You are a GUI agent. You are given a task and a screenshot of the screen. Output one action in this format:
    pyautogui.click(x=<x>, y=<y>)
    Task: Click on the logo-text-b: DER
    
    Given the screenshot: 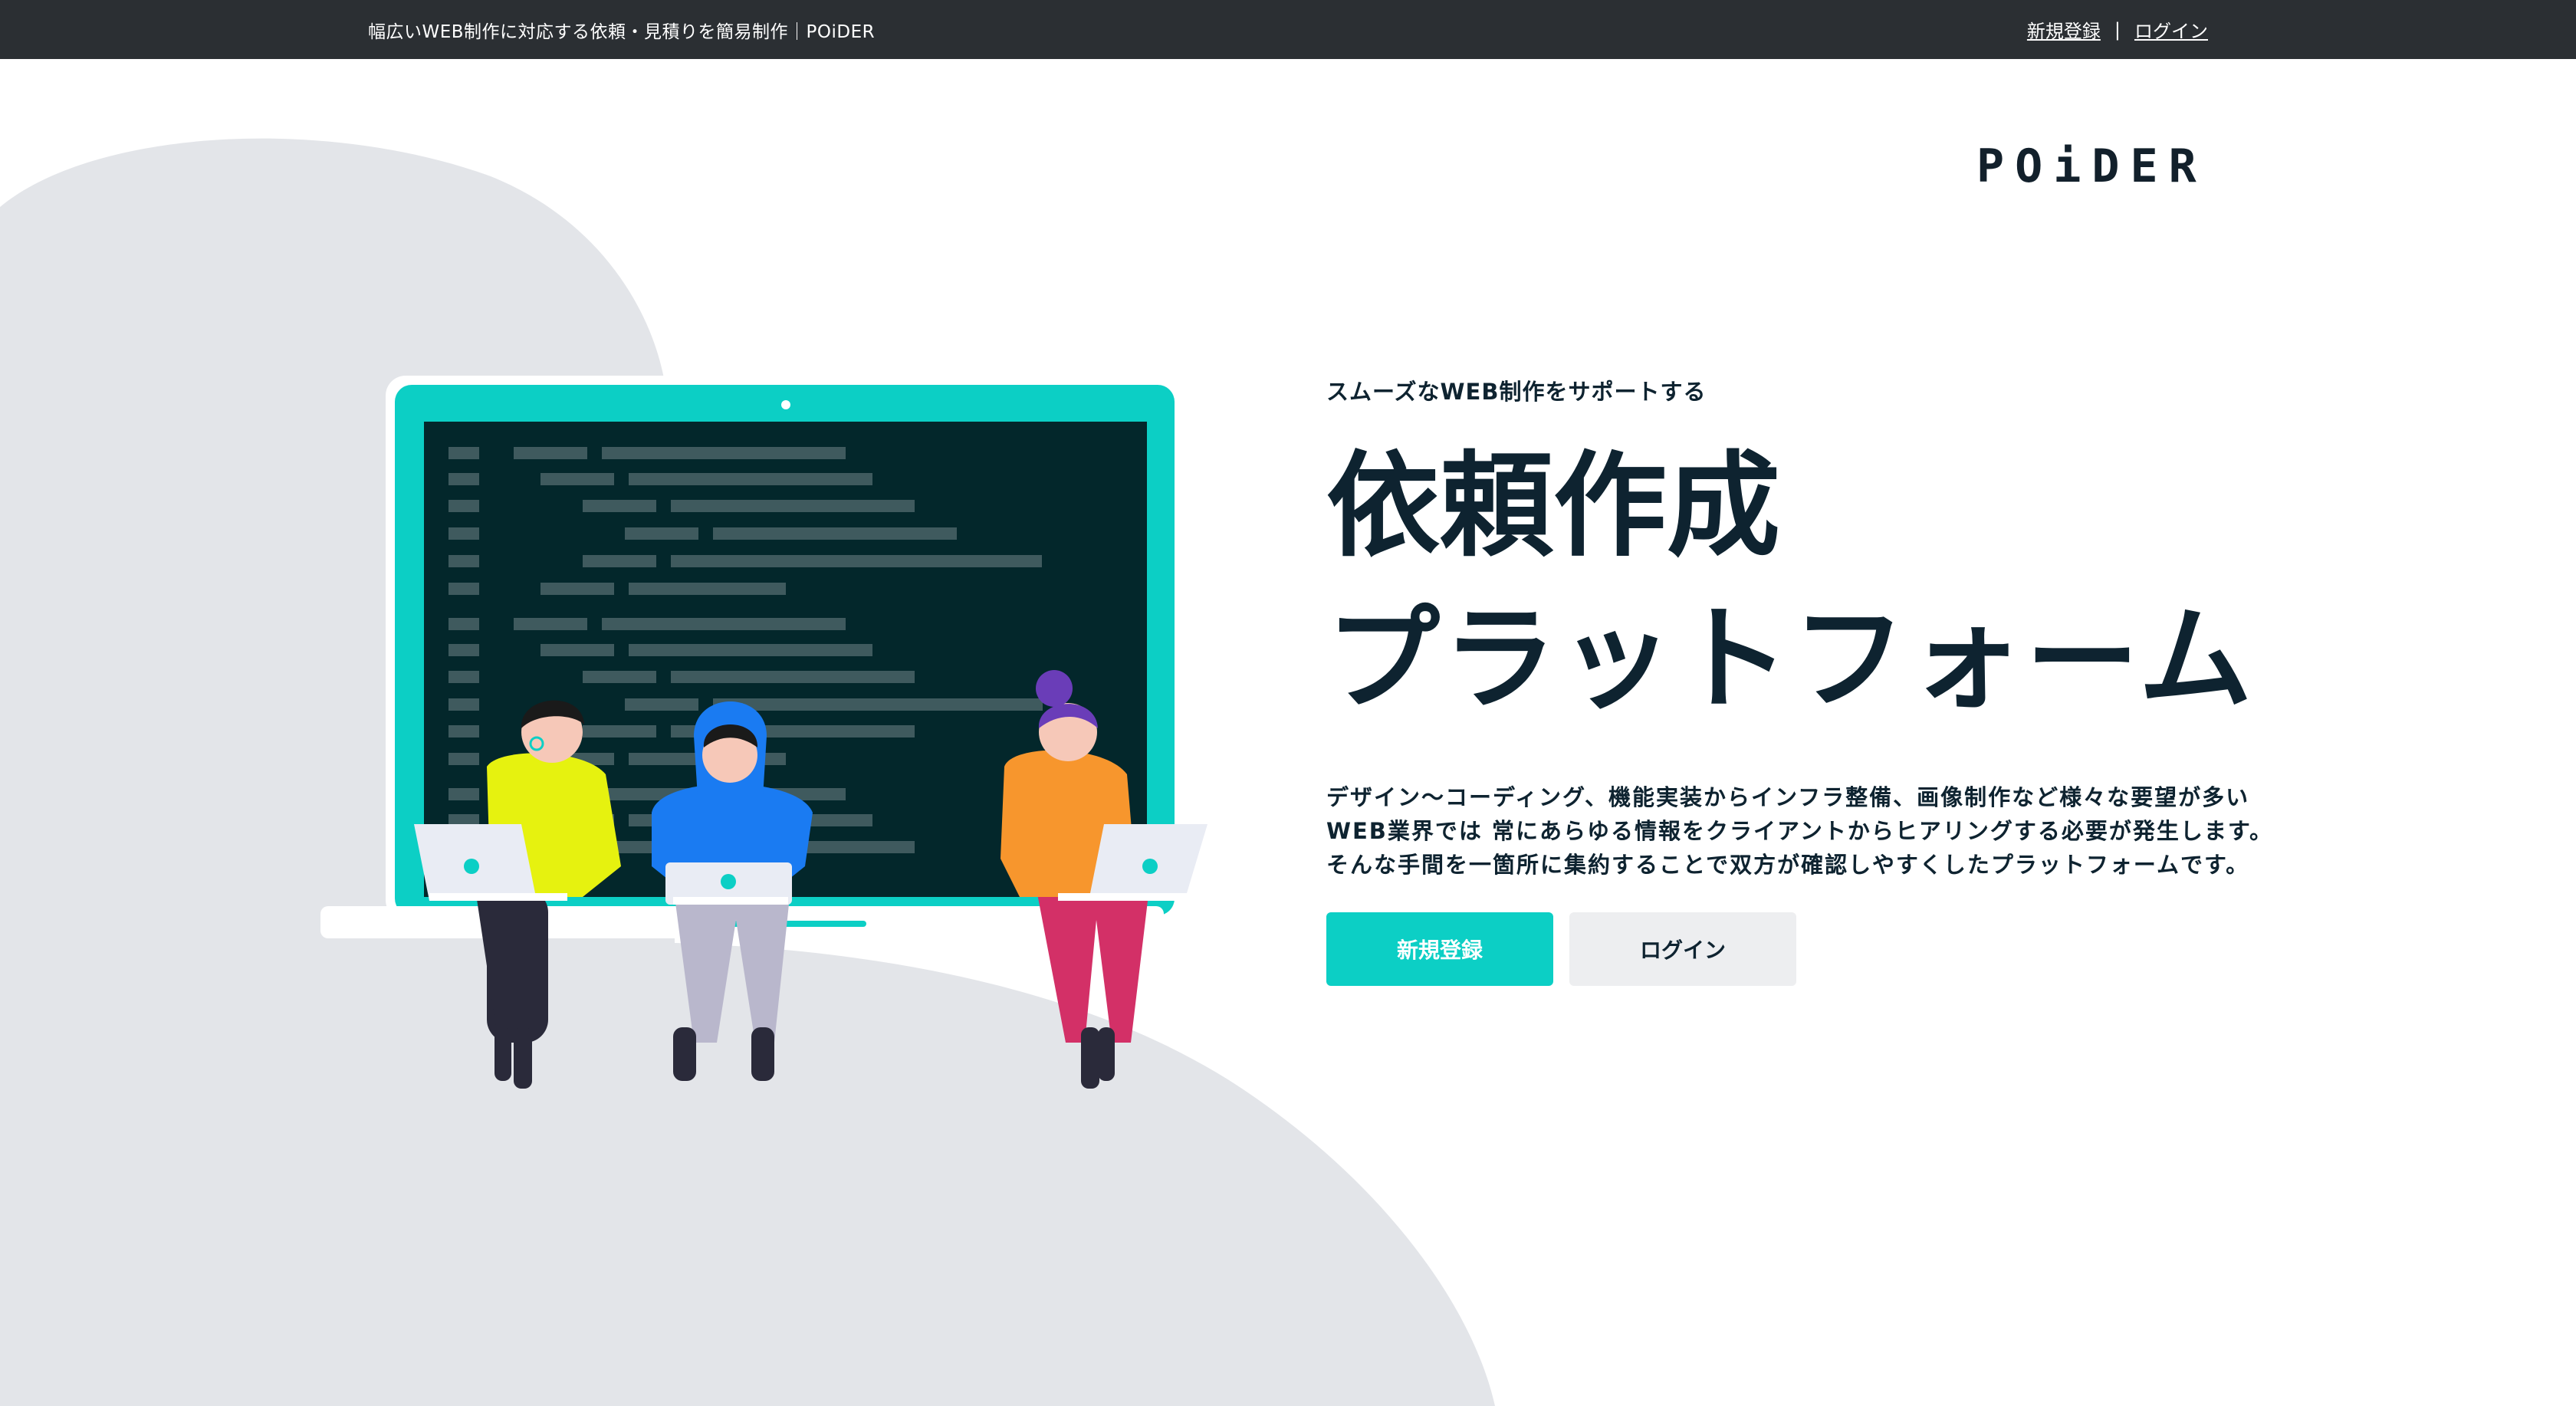 What is the action you would take?
    pyautogui.click(x=2149, y=167)
    